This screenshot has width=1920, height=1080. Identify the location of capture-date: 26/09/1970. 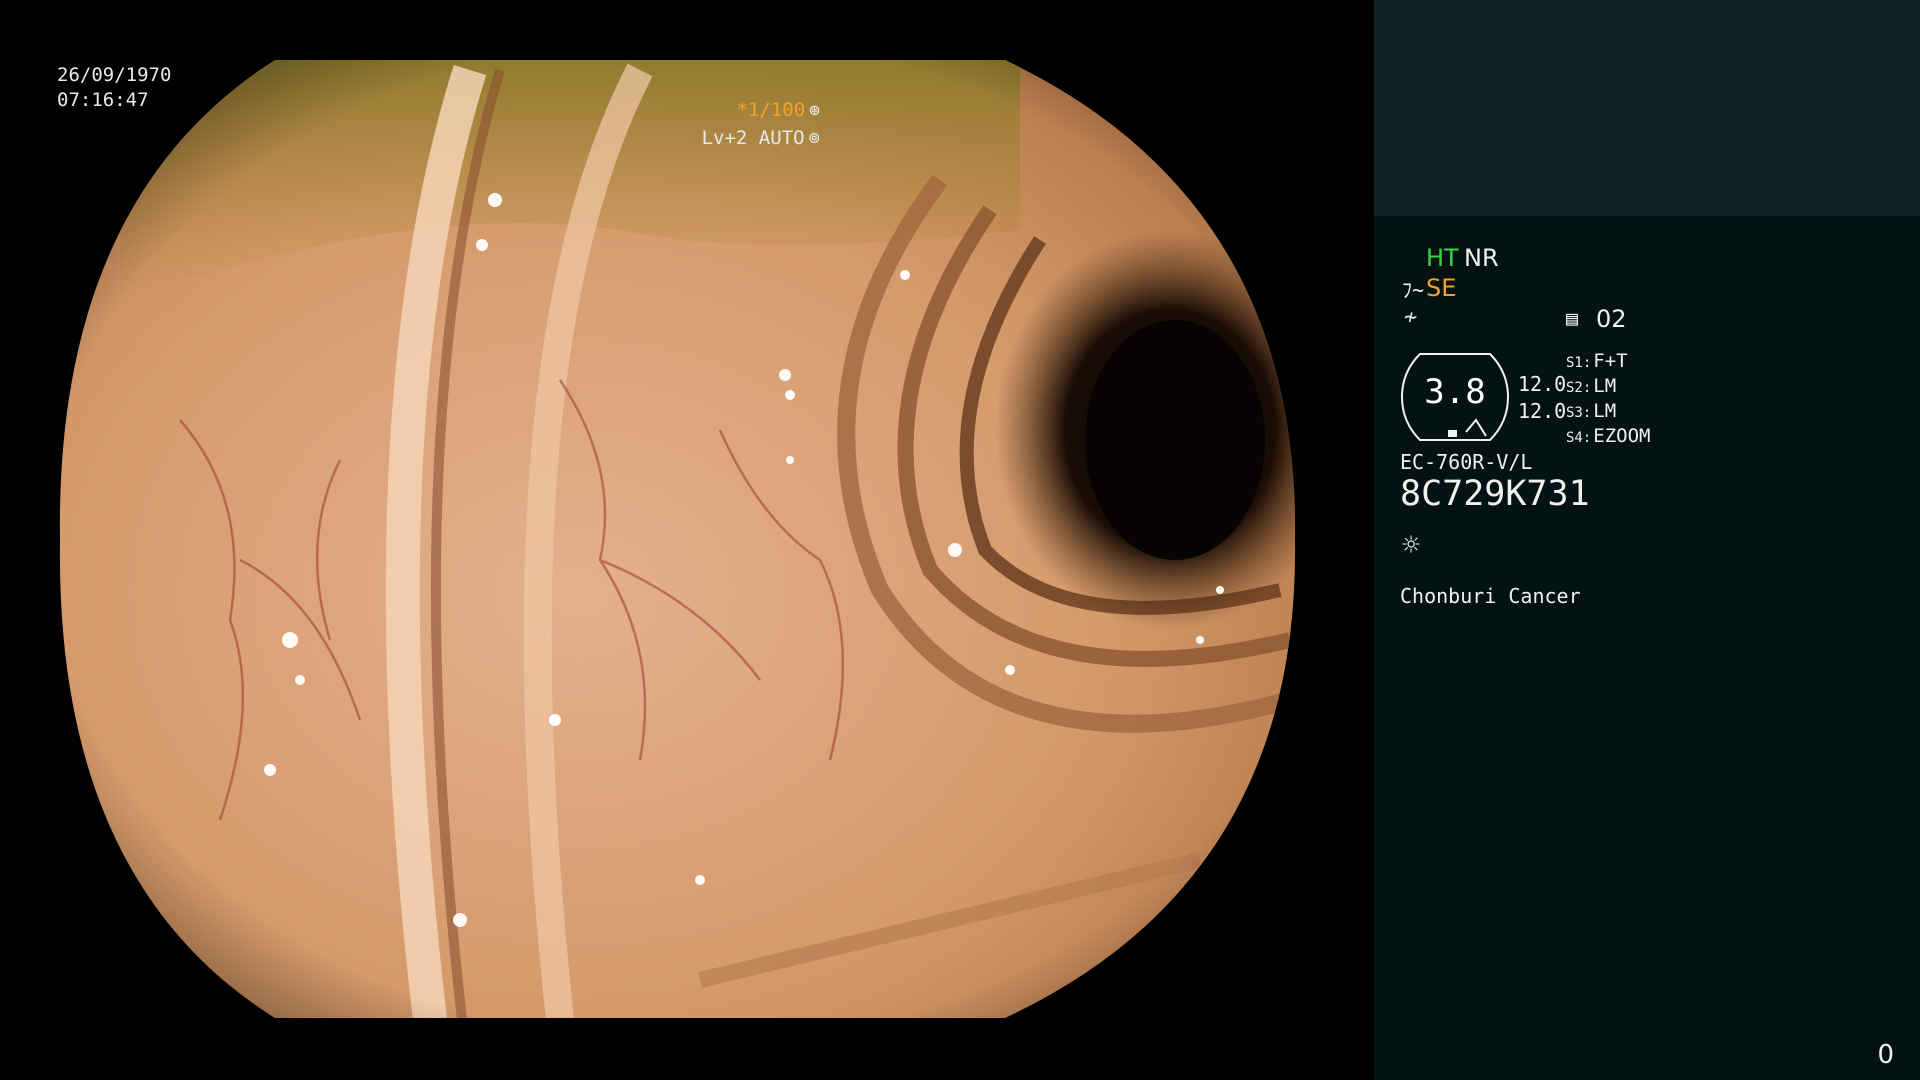
(114, 75).